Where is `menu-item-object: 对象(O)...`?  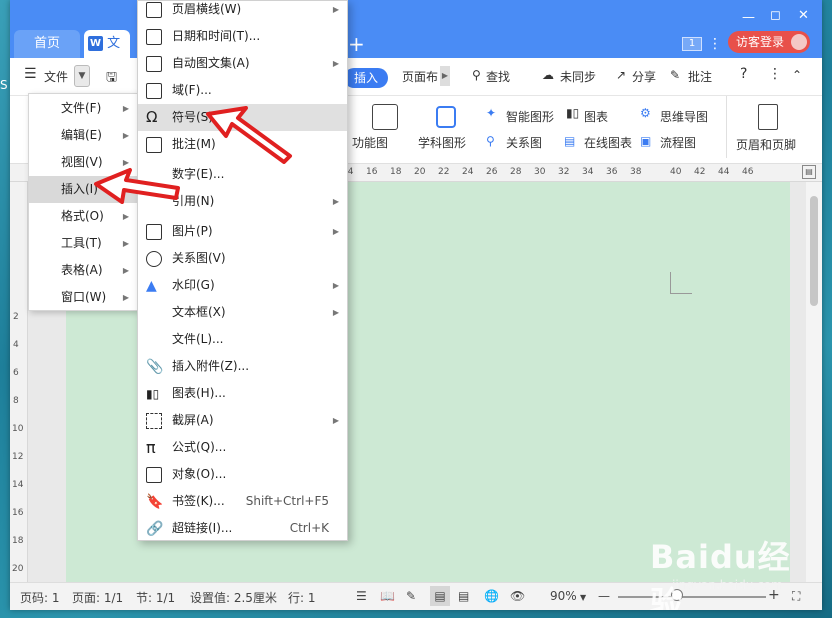
menu-item-object: 对象(O)... is located at coordinates (242, 474).